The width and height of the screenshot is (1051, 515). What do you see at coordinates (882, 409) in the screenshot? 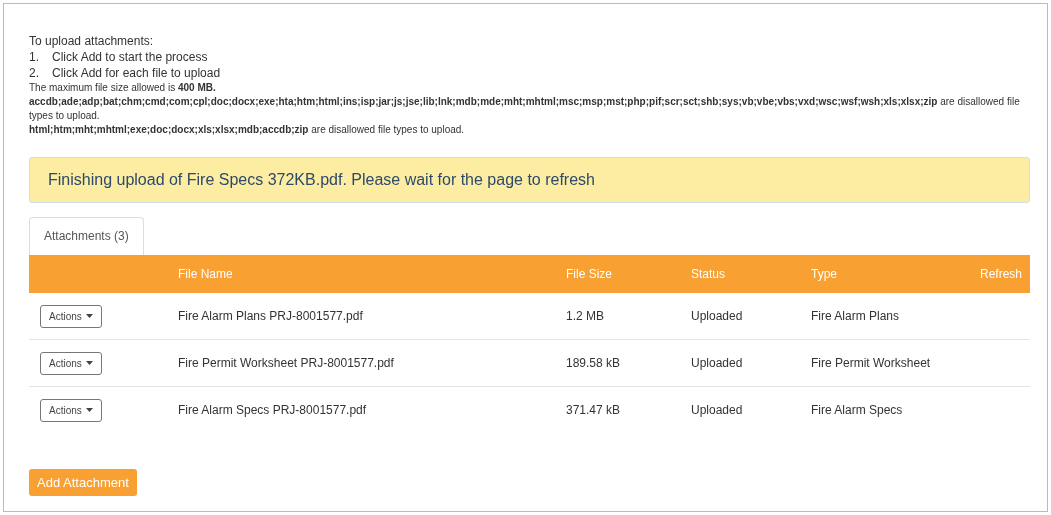
I see `type-cell: Fire Alarm Specs` at bounding box center [882, 409].